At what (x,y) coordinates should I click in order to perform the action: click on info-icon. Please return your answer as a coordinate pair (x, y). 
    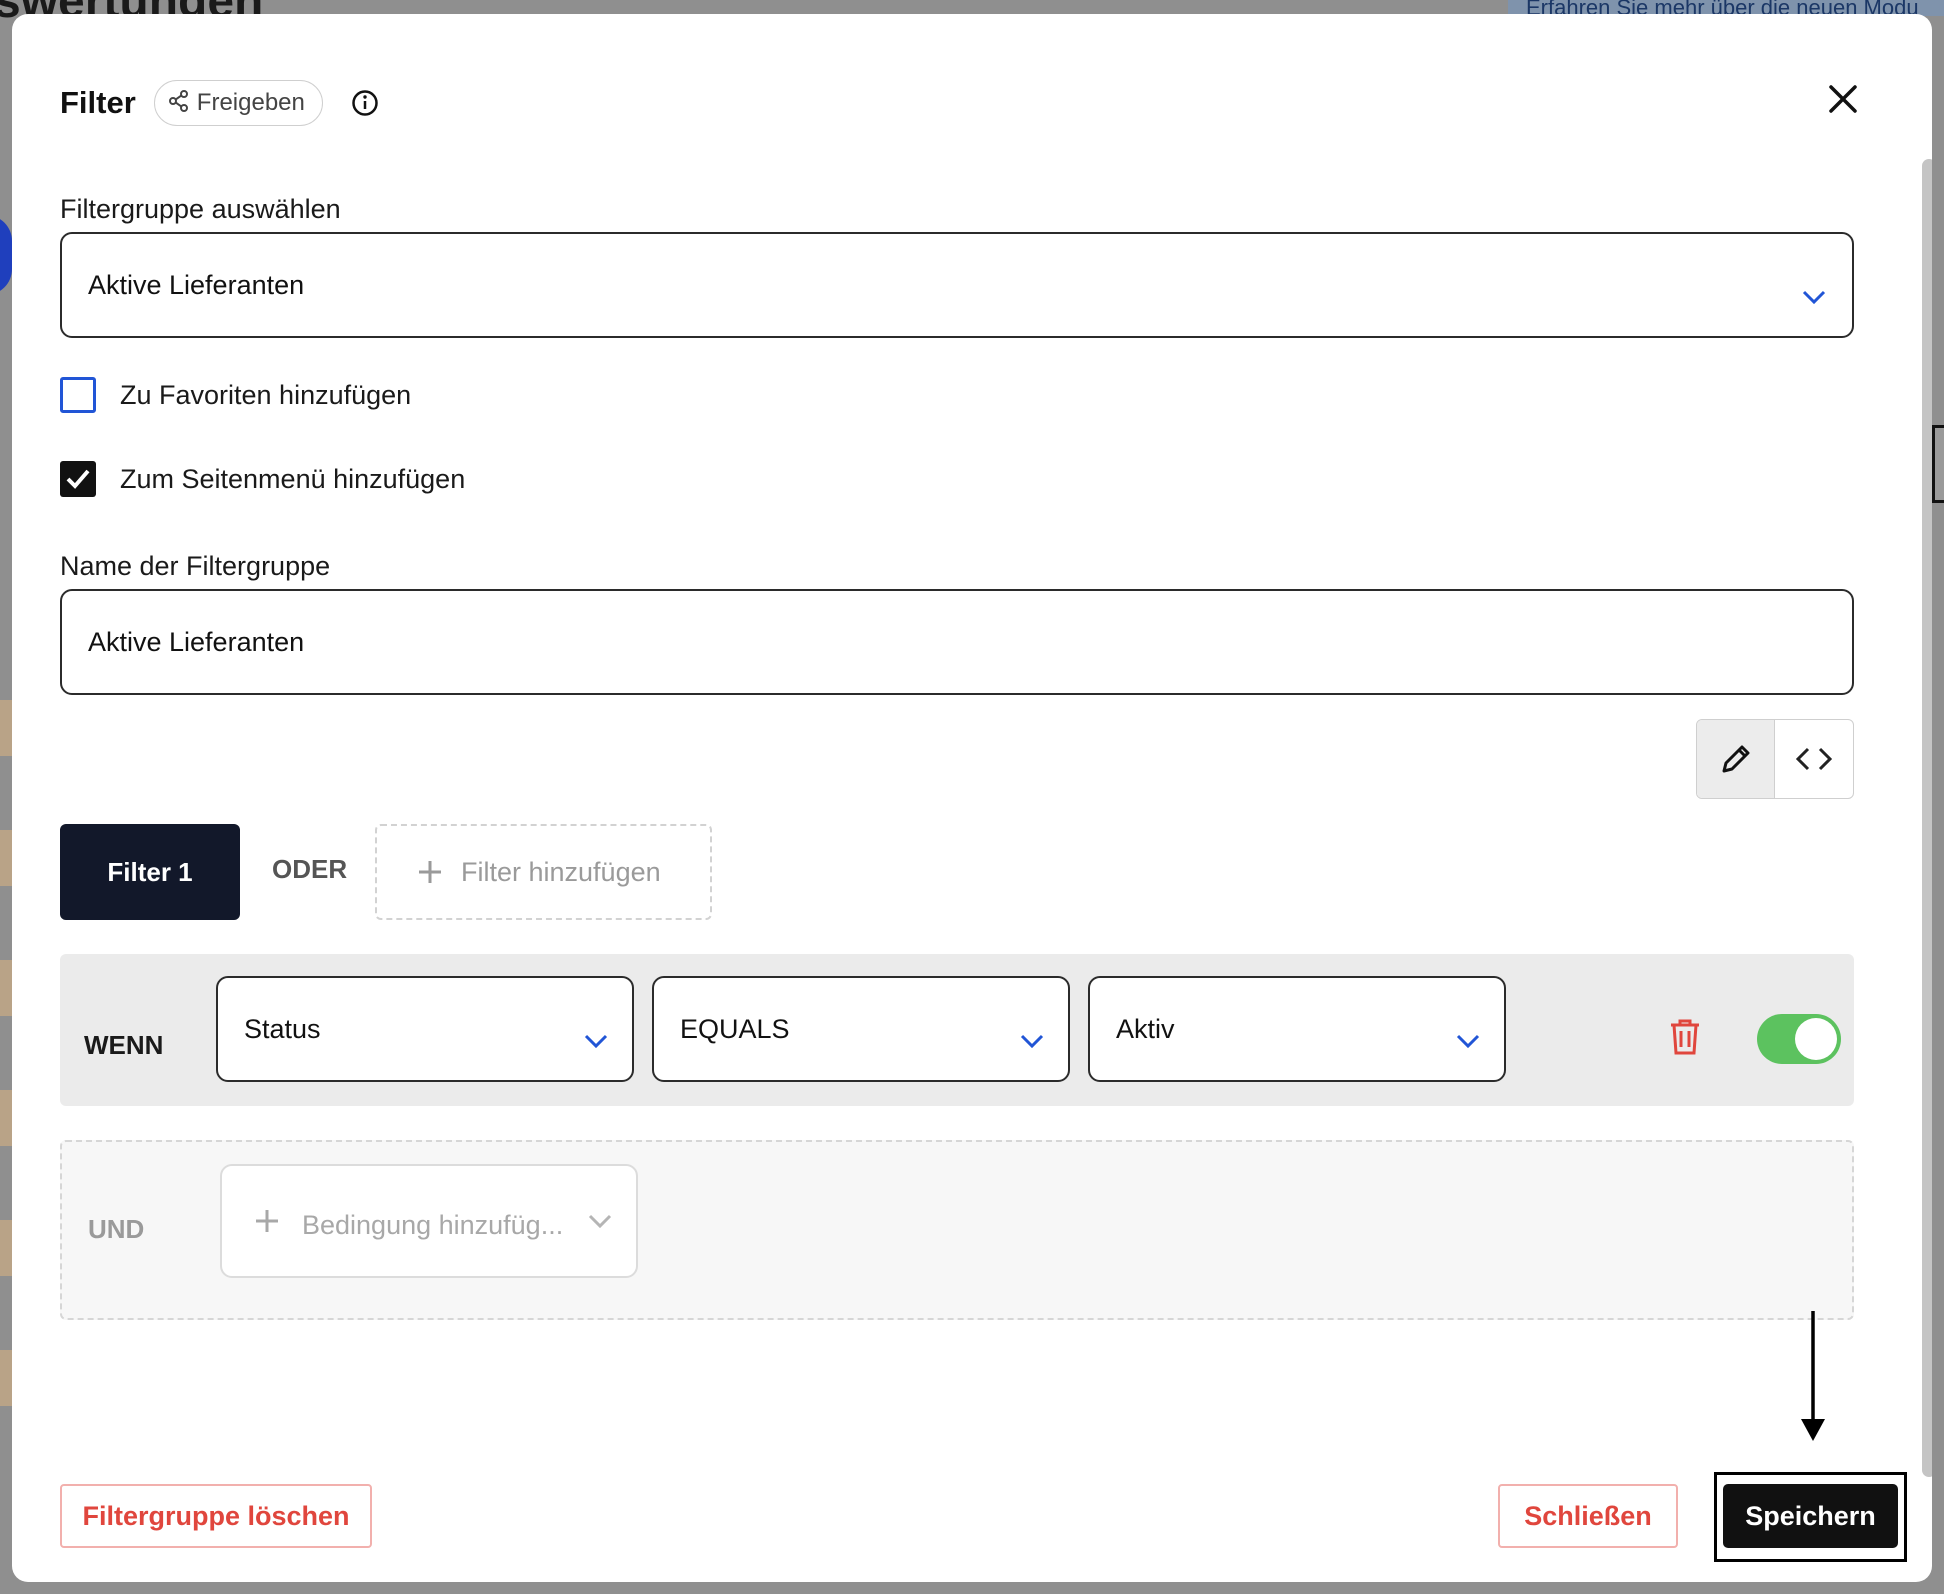
    Looking at the image, I should click on (365, 103).